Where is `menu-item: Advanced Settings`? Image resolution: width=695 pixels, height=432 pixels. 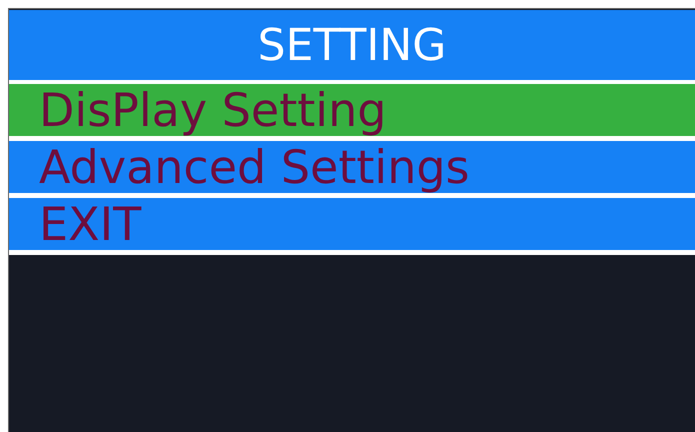 menu-item: Advanced Settings is located at coordinates (352, 167).